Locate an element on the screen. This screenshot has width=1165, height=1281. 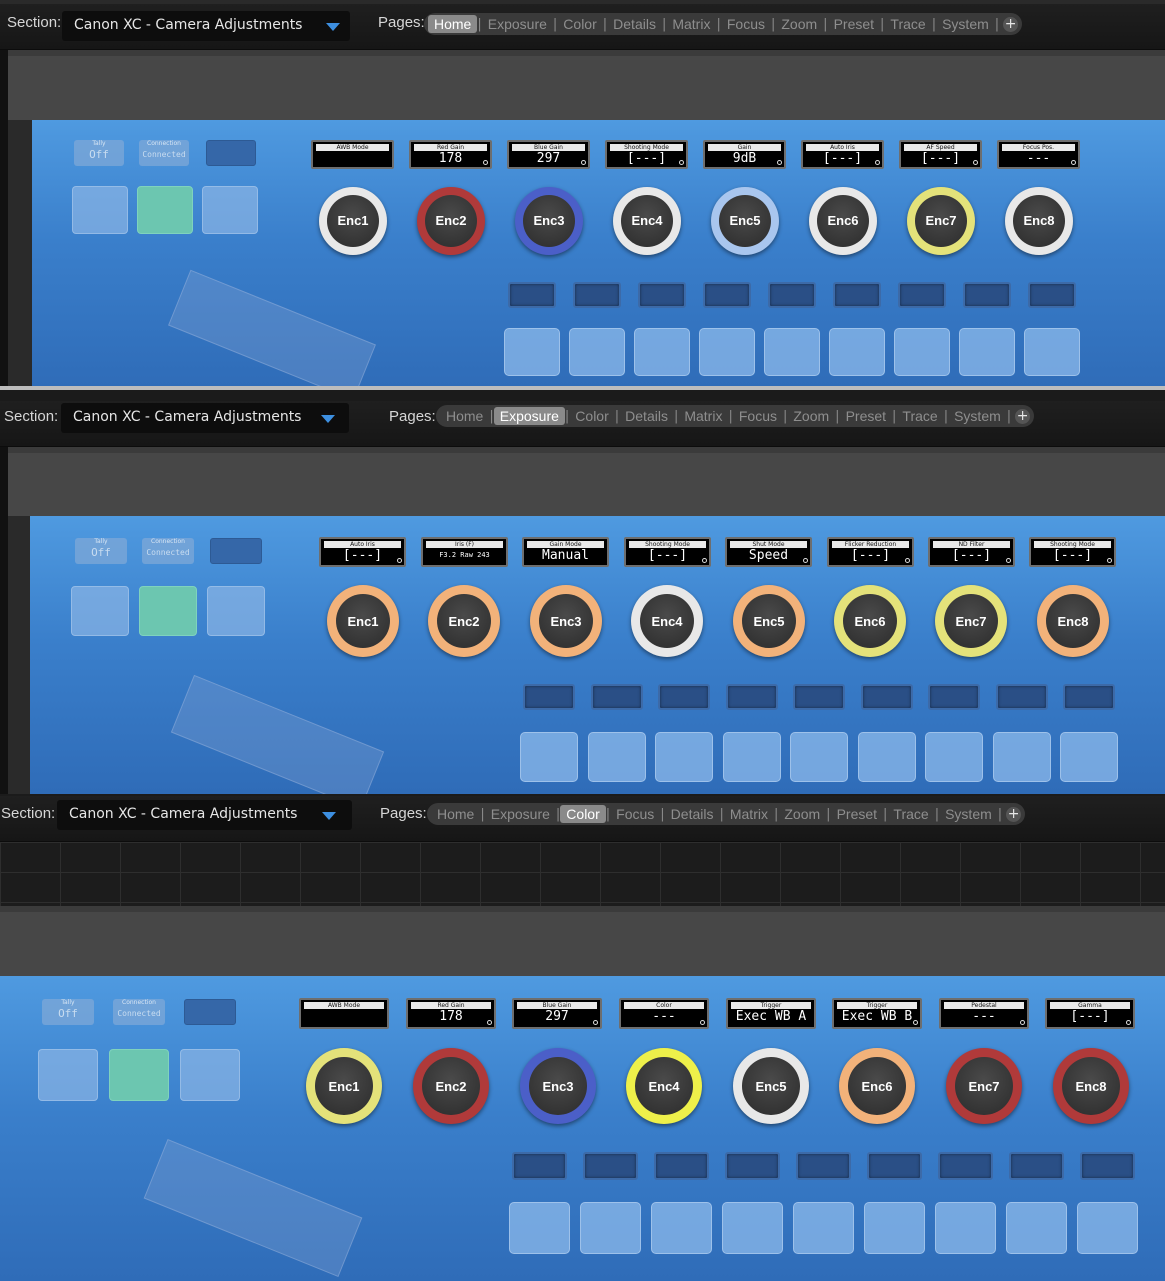
tab-trace: Trace is located at coordinates (919, 416).